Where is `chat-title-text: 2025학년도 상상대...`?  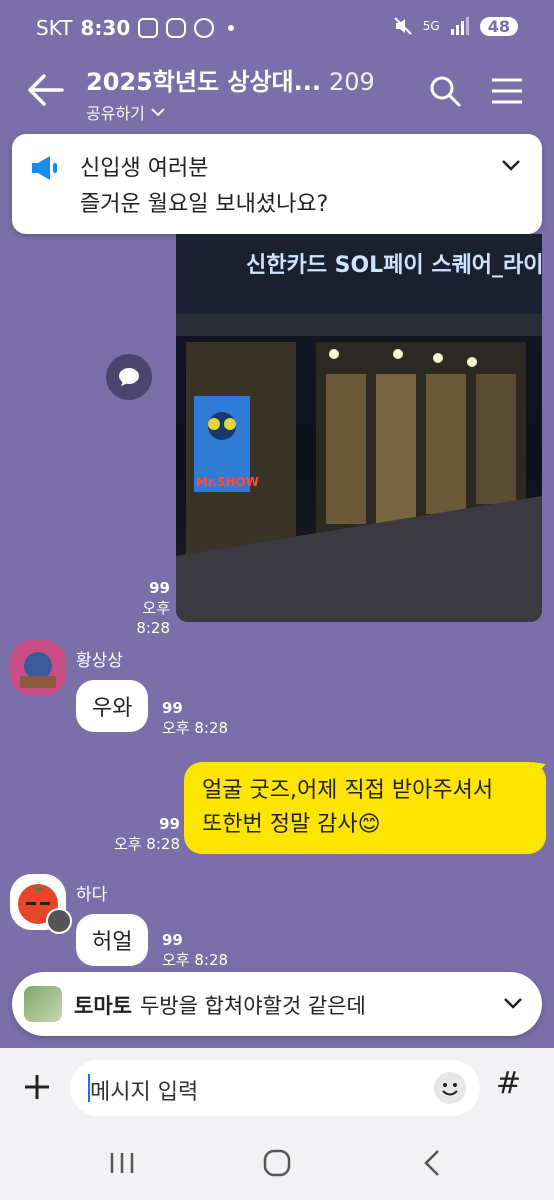 chat-title-text: 2025학년도 상상대... is located at coordinates (203, 82).